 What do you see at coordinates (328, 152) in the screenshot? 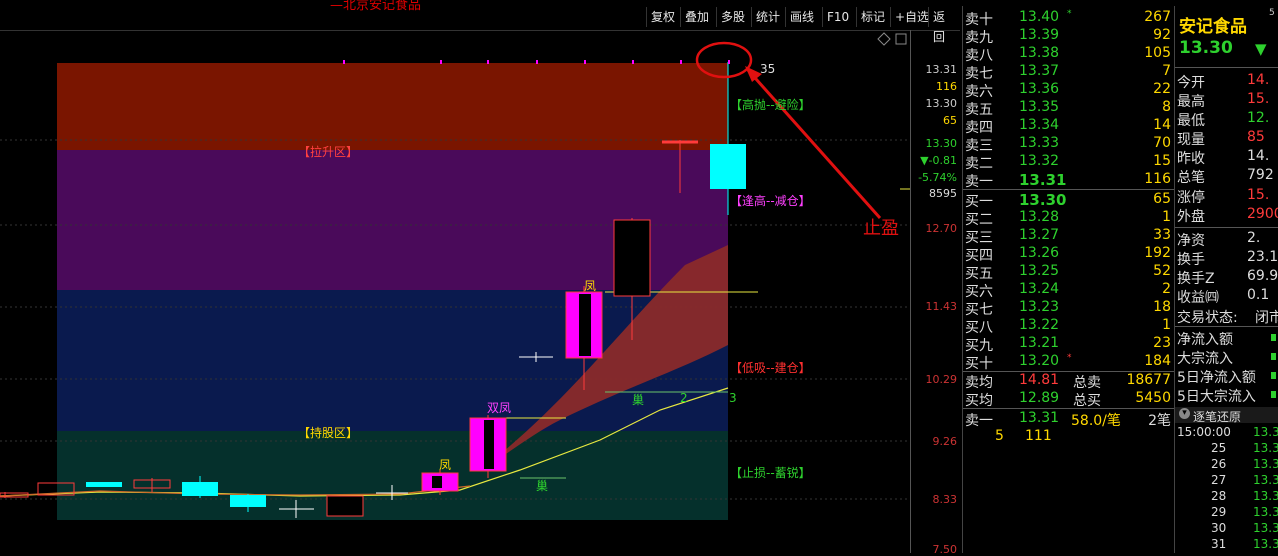
I see `zone-label-lift: 【拉升区】` at bounding box center [328, 152].